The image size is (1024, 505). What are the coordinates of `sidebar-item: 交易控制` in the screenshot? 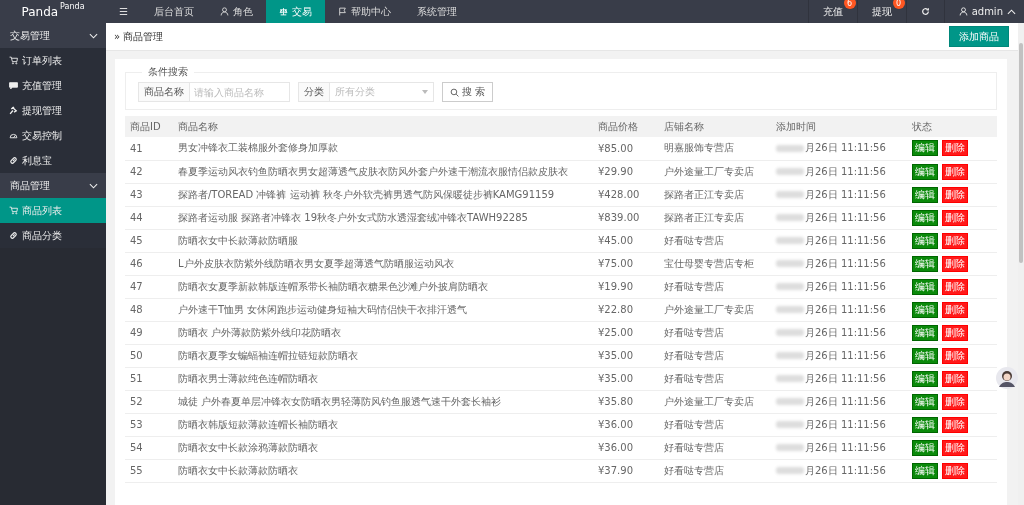 It's located at (53, 135).